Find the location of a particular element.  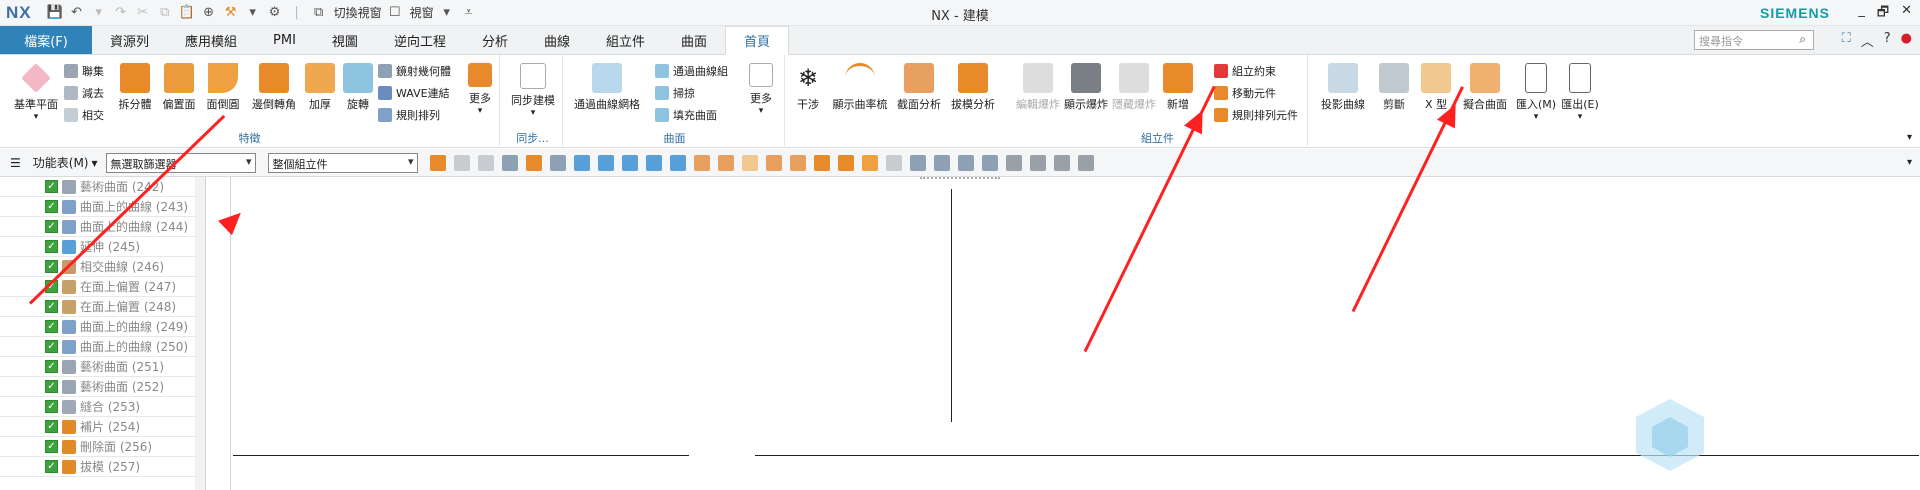

touch-mode-icon: ⚒ is located at coordinates (231, 12).